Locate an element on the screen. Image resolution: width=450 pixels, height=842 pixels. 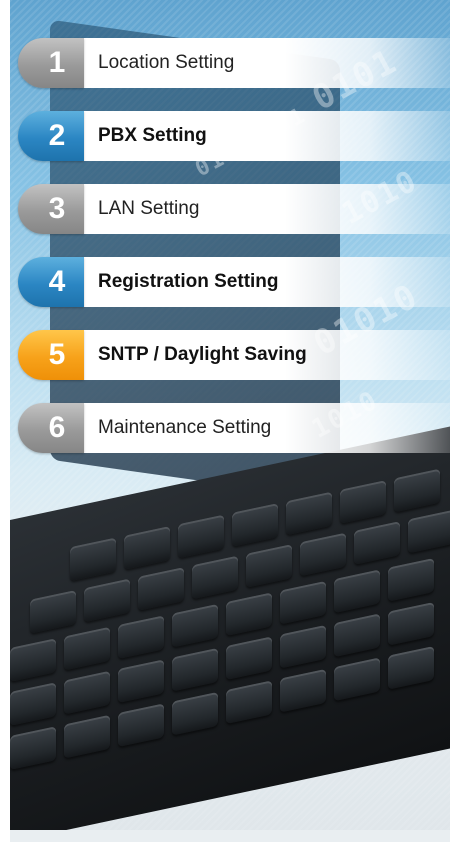
step-number-badge: 6 is located at coordinates (51, 428).